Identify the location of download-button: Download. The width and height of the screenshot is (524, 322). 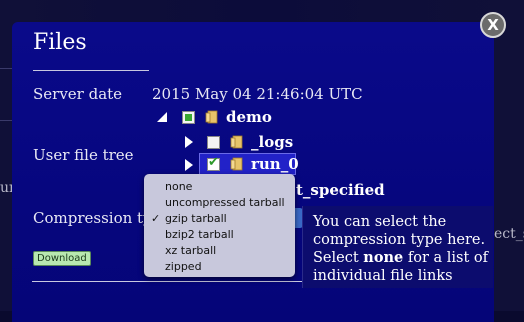
(62, 258).